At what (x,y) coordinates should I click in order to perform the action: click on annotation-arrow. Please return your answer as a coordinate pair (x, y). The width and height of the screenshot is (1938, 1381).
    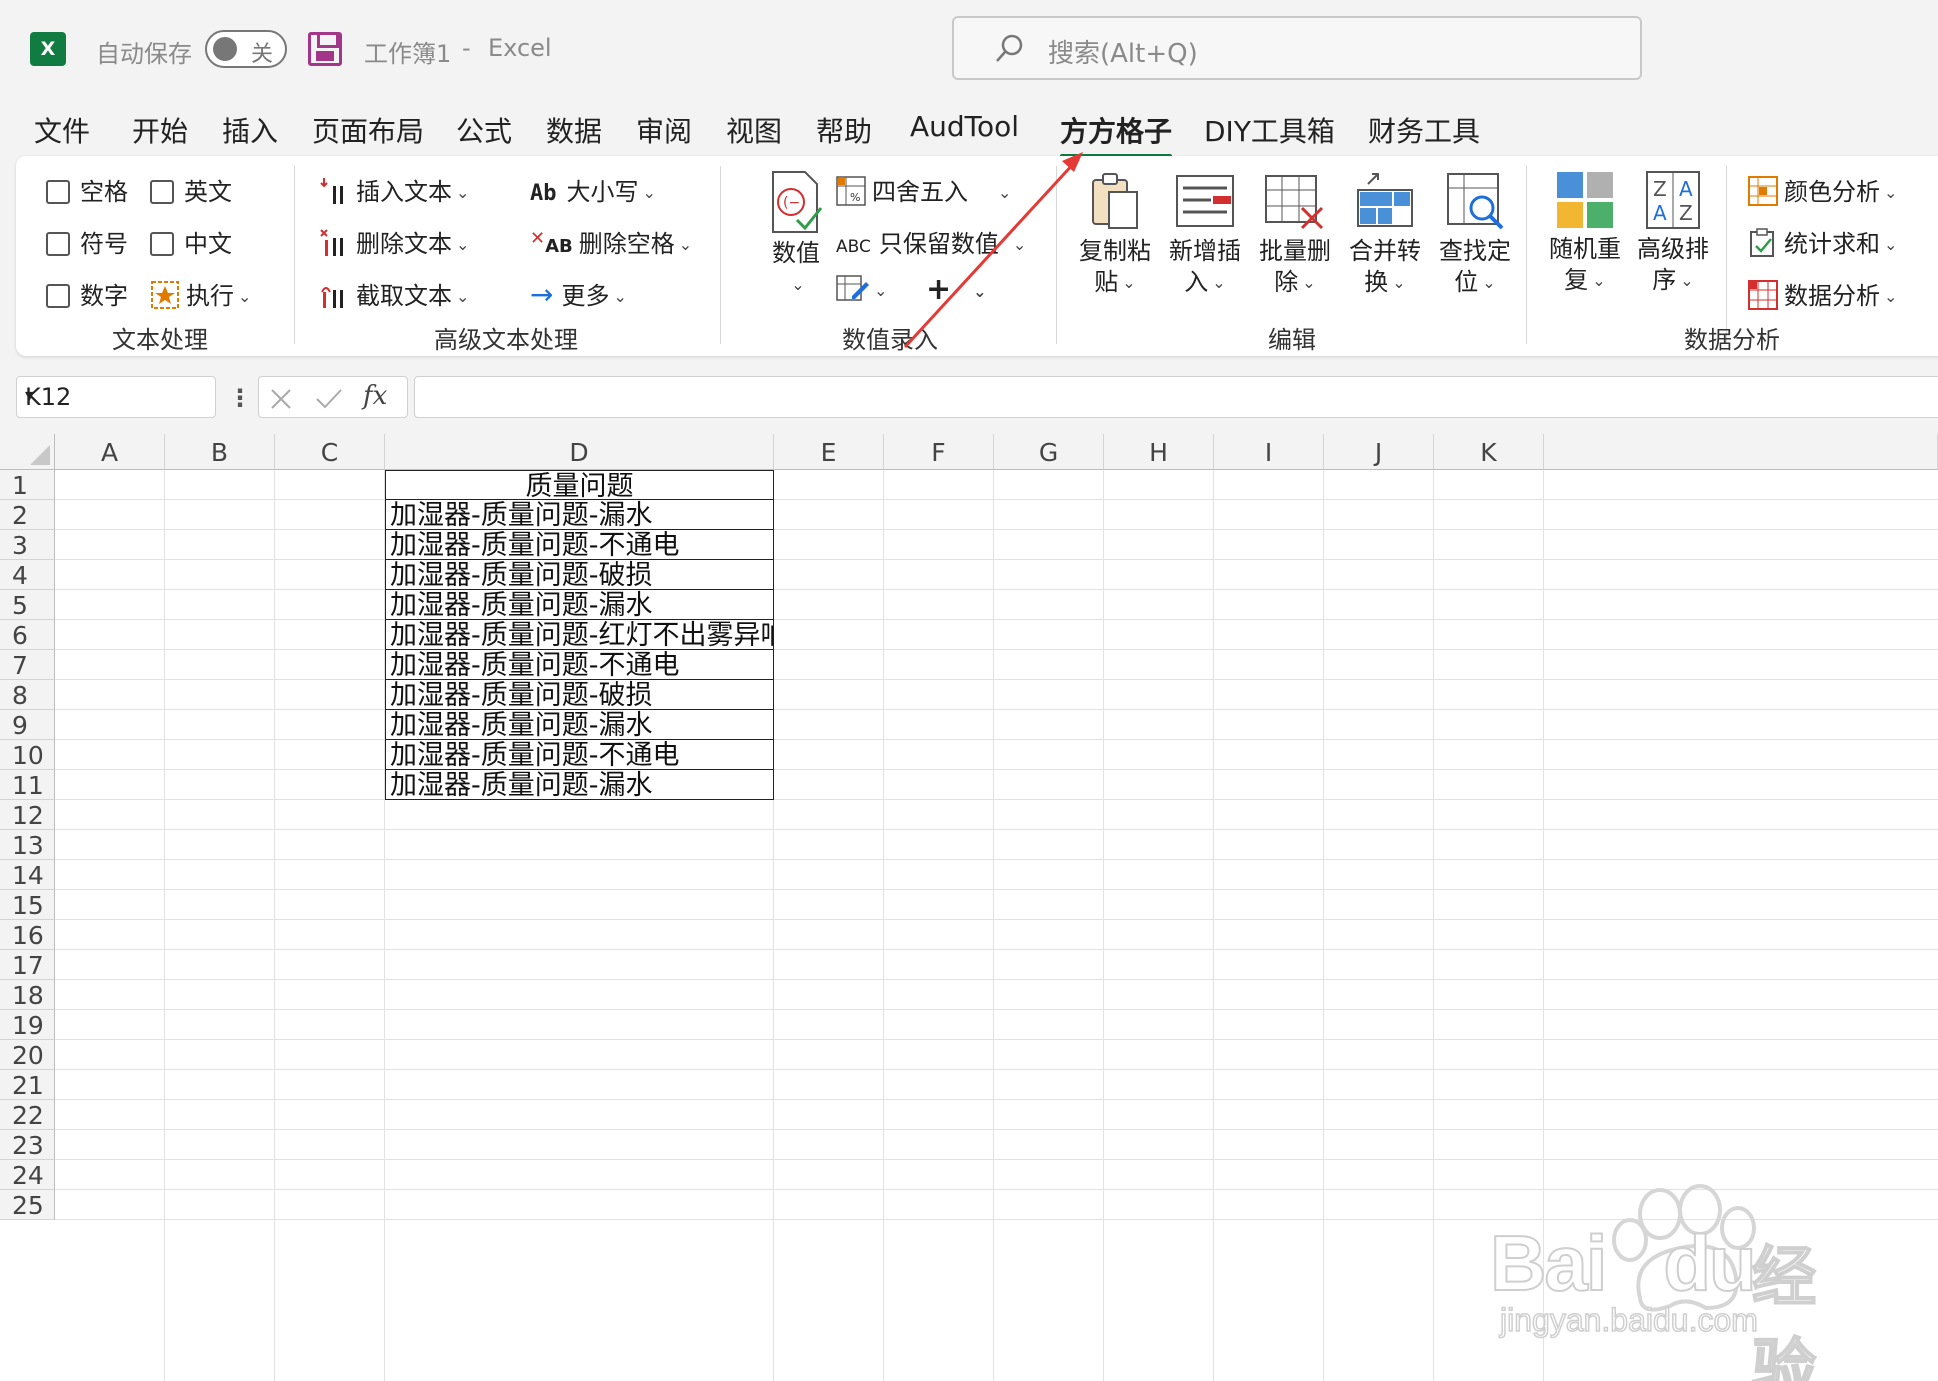
    Looking at the image, I should click on (993, 250).